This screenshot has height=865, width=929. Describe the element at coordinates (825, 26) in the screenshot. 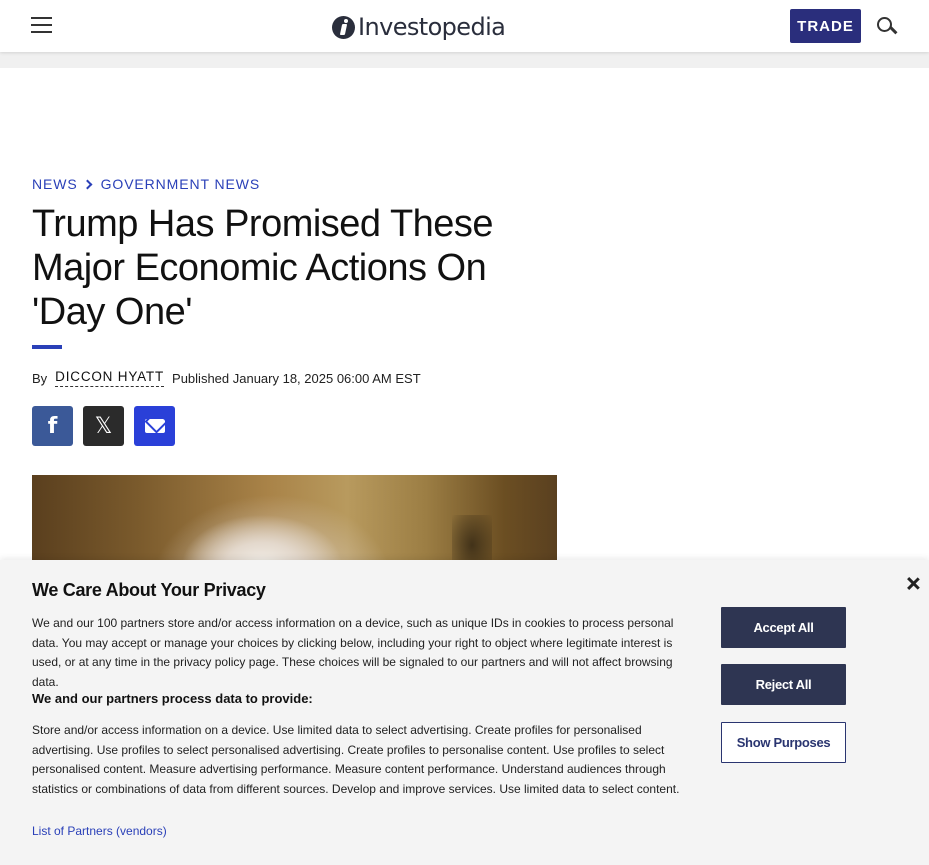

I see `trade-button: TRADE` at that location.